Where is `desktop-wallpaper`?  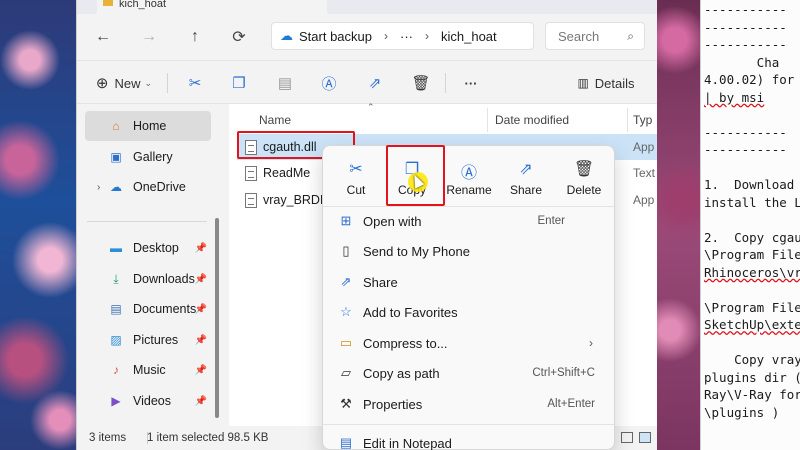
desktop-wallpaper is located at coordinates (40, 225).